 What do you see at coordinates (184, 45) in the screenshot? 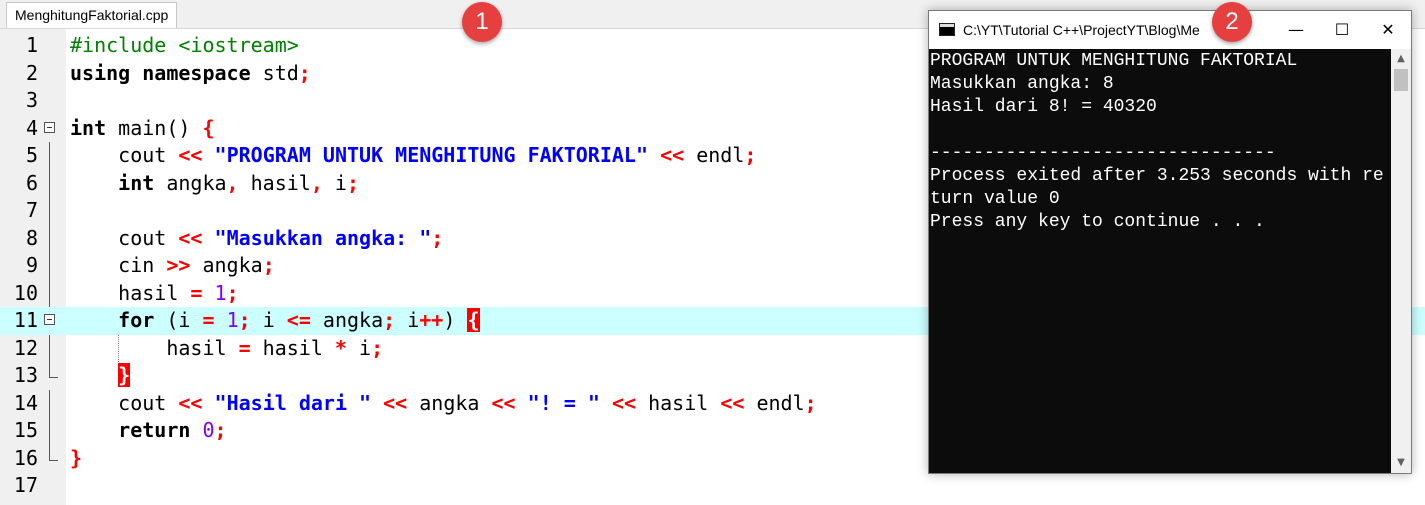
I see `code-token: #include <iostream>` at bounding box center [184, 45].